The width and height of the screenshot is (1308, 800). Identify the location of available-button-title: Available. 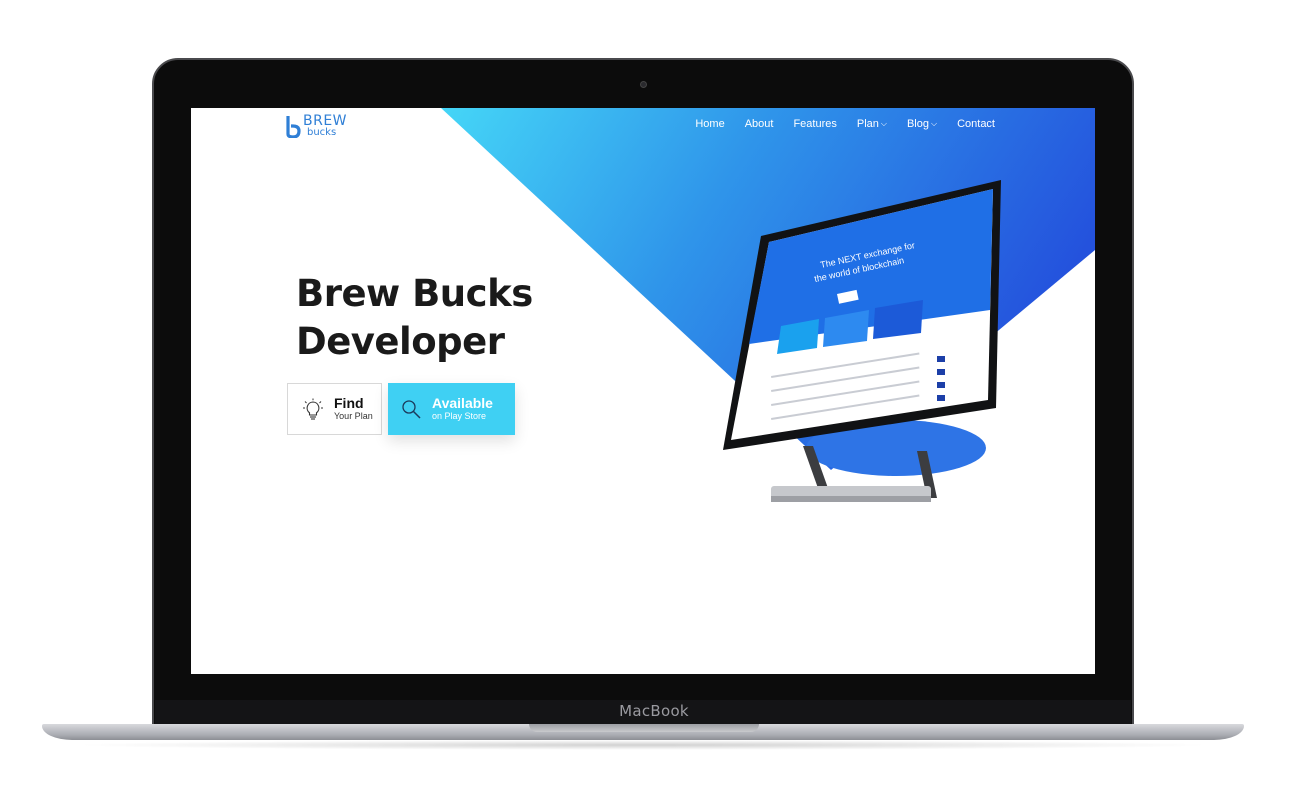
(462, 403).